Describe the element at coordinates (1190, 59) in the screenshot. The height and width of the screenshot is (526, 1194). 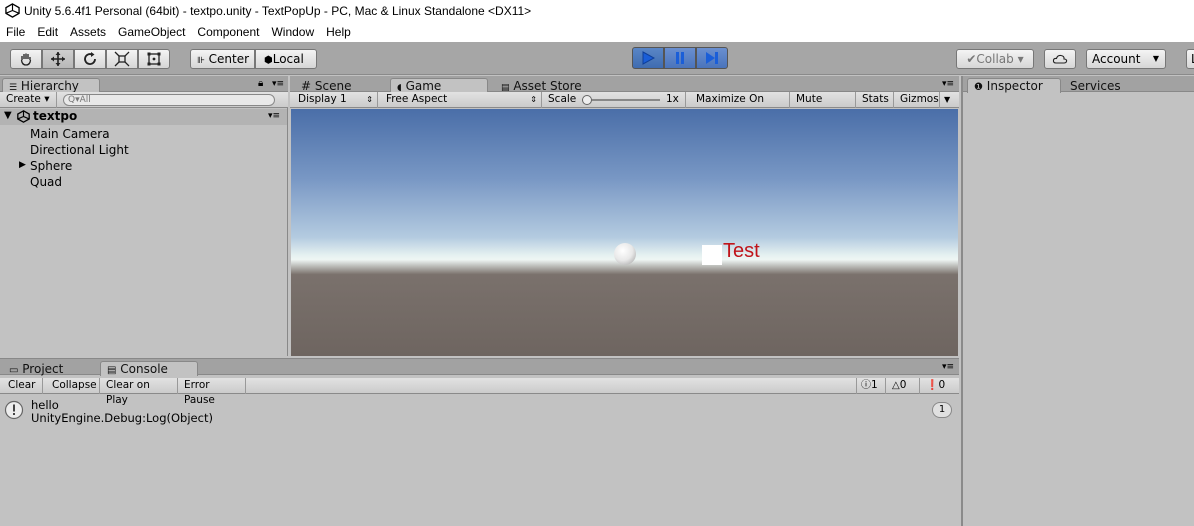
I see `layers-dropdown: L` at that location.